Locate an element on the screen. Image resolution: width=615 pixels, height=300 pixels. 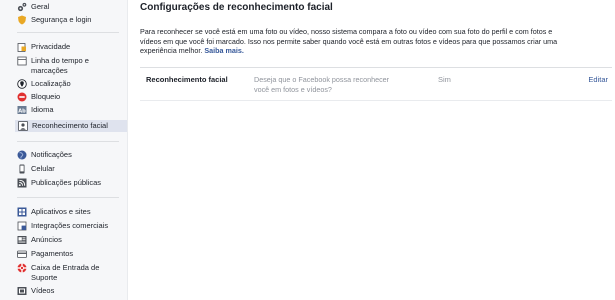
sidebar-item-label: Reconhecimento facial is located at coordinates (70, 125).